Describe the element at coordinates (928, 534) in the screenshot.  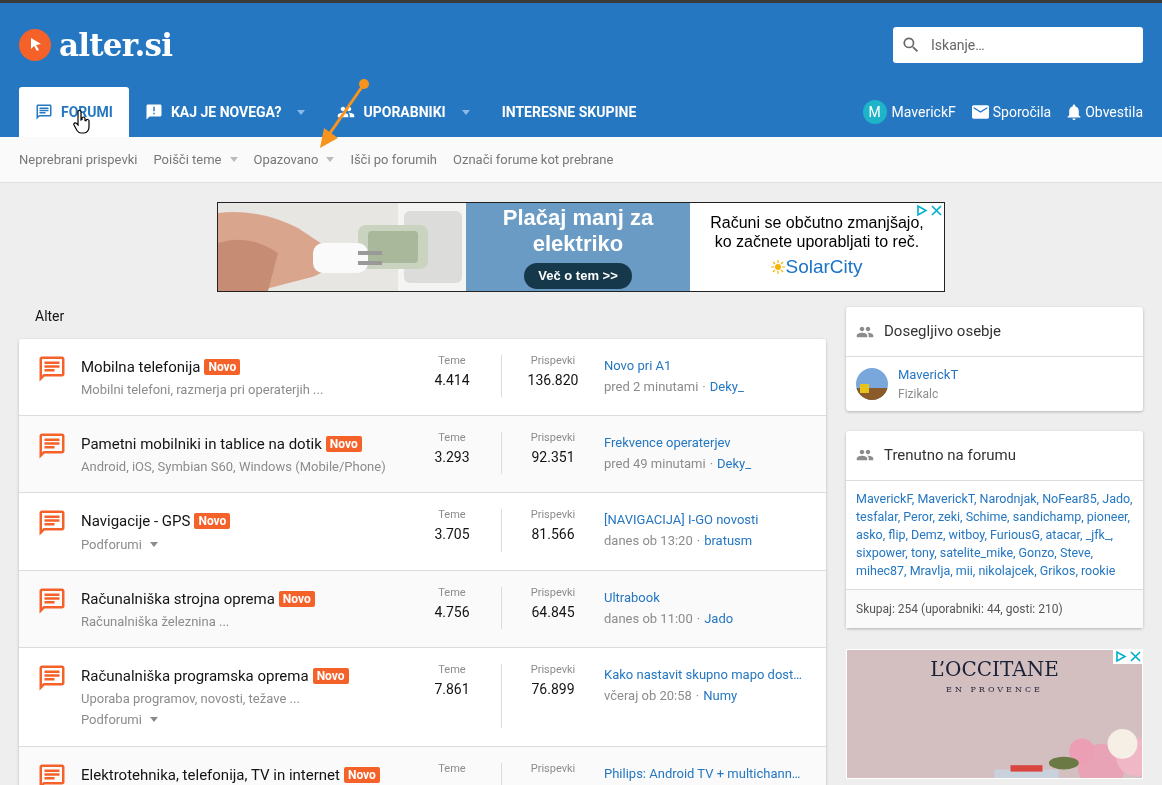
I see `user-link: Demz,` at that location.